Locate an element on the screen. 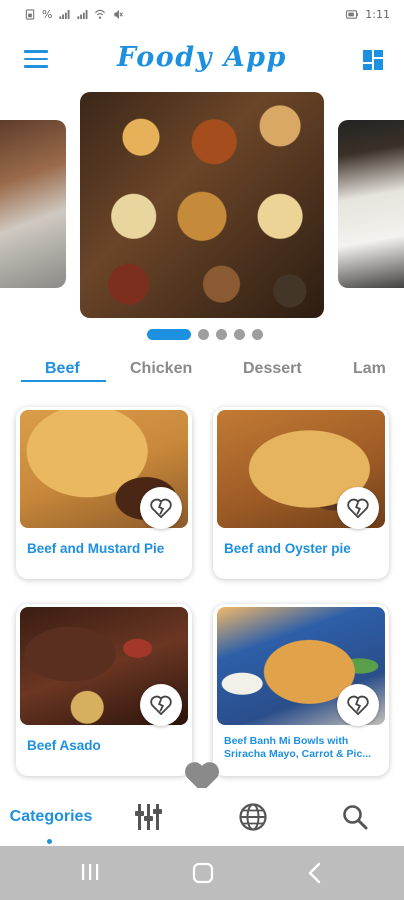  wifi-icon is located at coordinates (100, 14).